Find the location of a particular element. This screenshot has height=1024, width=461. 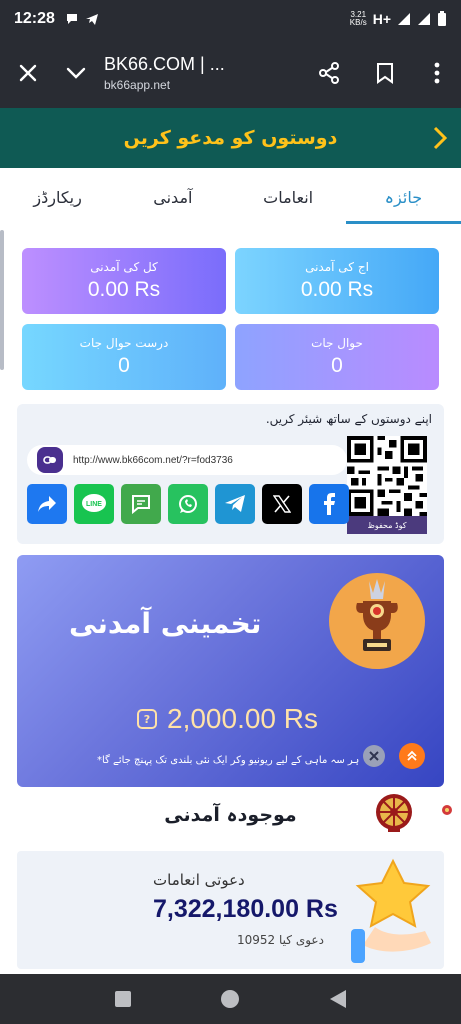

trophy-icon is located at coordinates (377, 621).